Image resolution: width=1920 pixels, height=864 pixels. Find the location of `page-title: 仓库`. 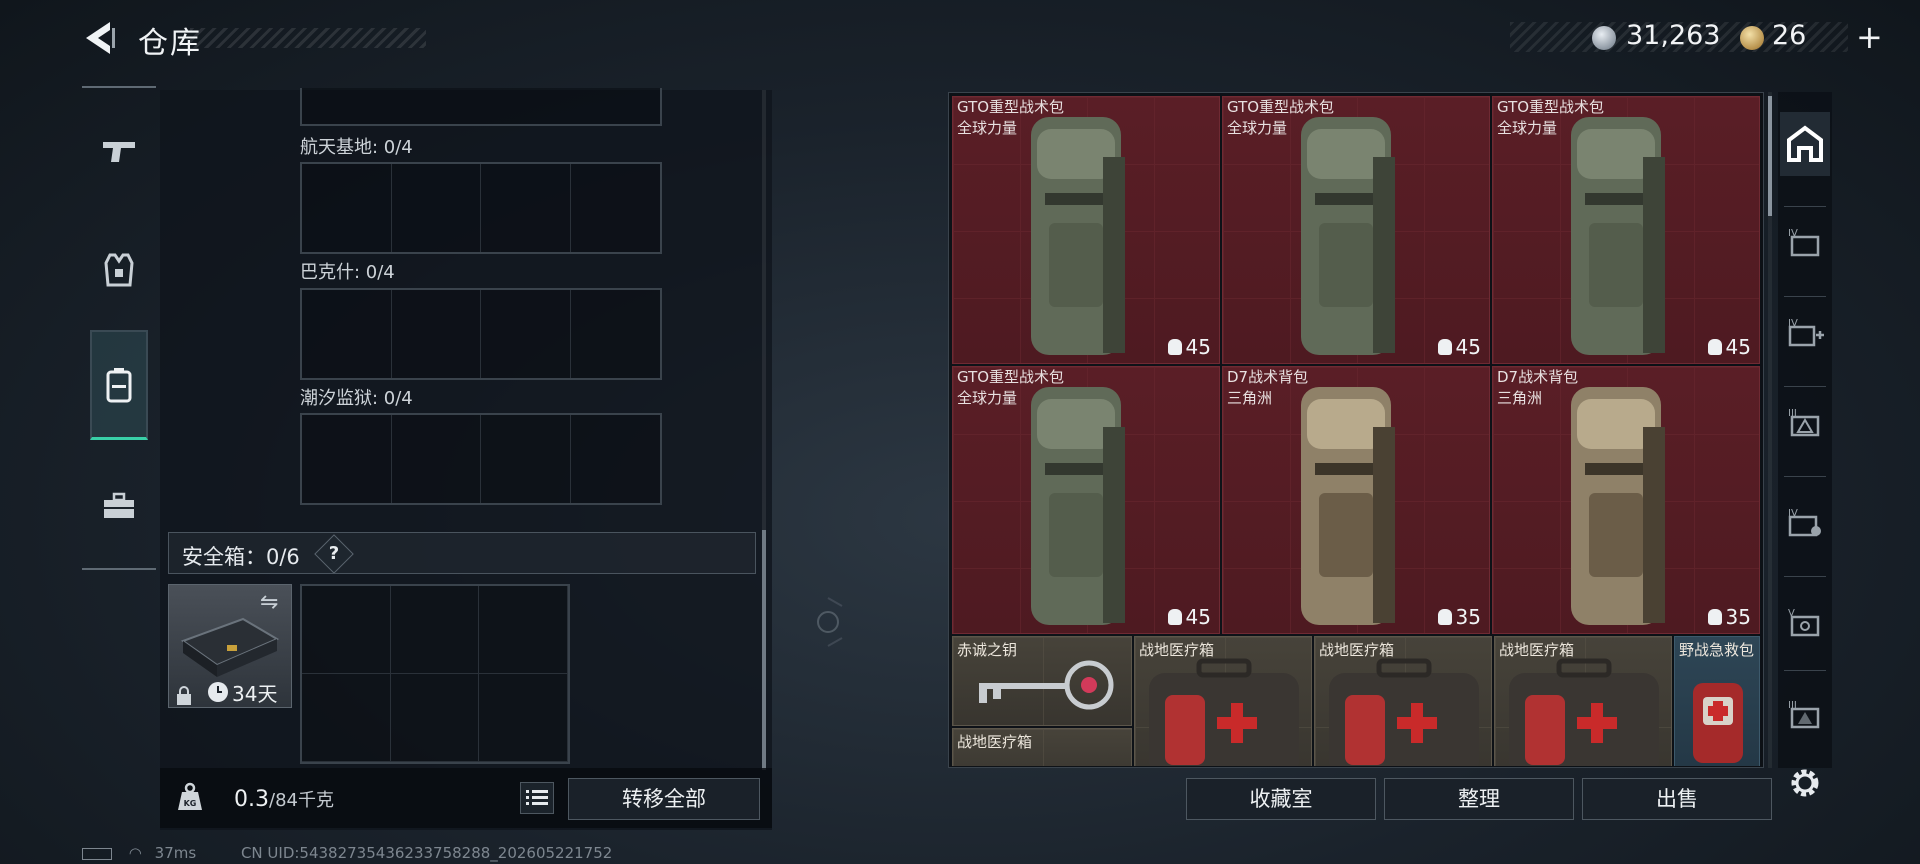

page-title: 仓库 is located at coordinates (170, 43).